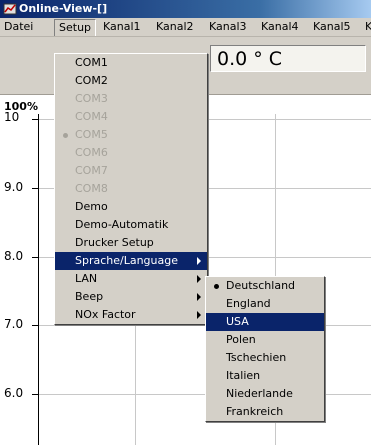 The image size is (371, 445). Describe the element at coordinates (265, 412) in the screenshot. I see `lang-item-frankreich: Frankreich` at that location.